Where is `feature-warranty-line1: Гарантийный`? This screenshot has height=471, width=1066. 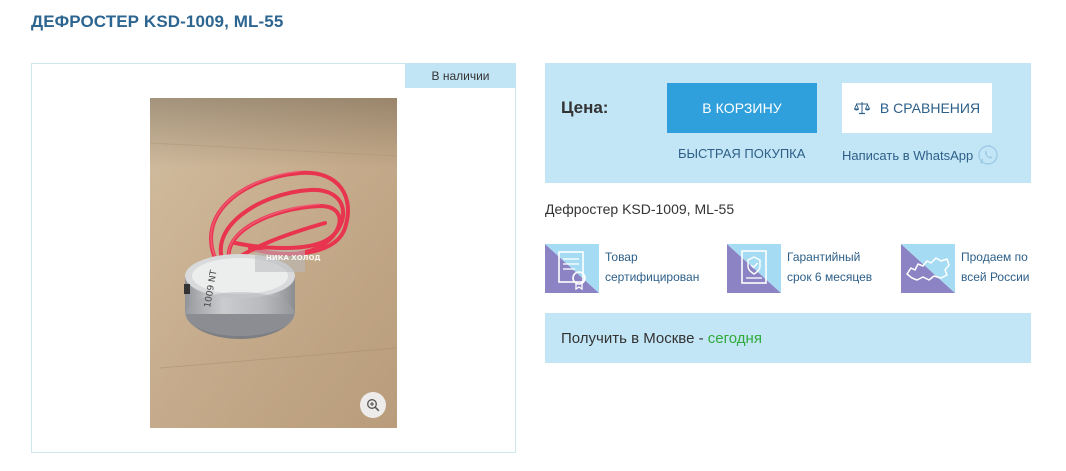
feature-warranty-line1: Гарантийный is located at coordinates (824, 257).